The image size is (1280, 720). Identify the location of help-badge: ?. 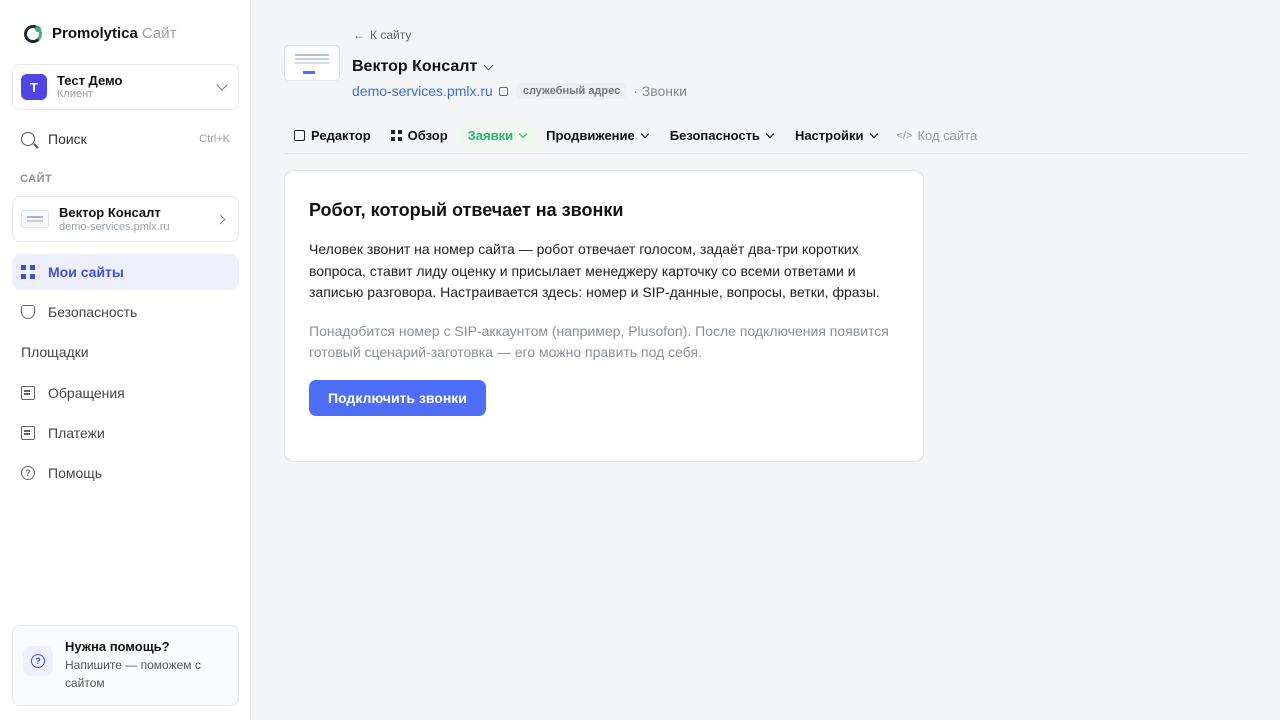
(38, 661).